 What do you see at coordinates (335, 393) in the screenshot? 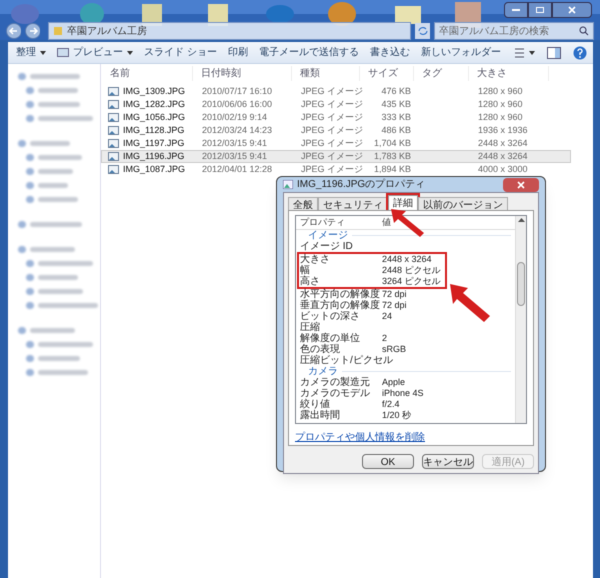
I see `property-name: カメラのモデル` at bounding box center [335, 393].